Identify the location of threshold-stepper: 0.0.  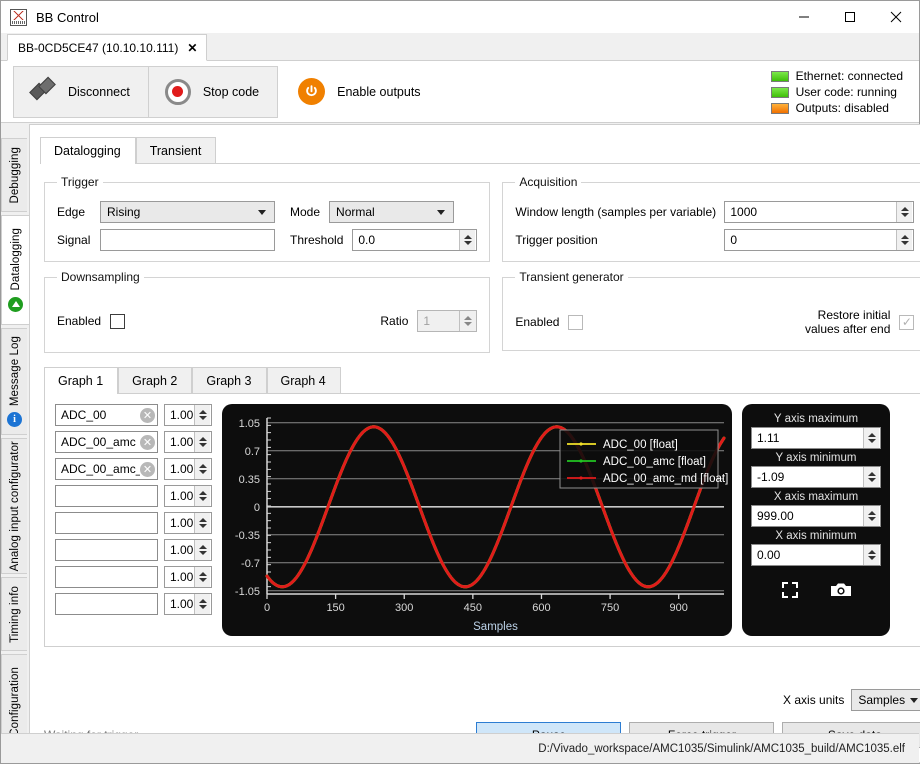
(415, 240).